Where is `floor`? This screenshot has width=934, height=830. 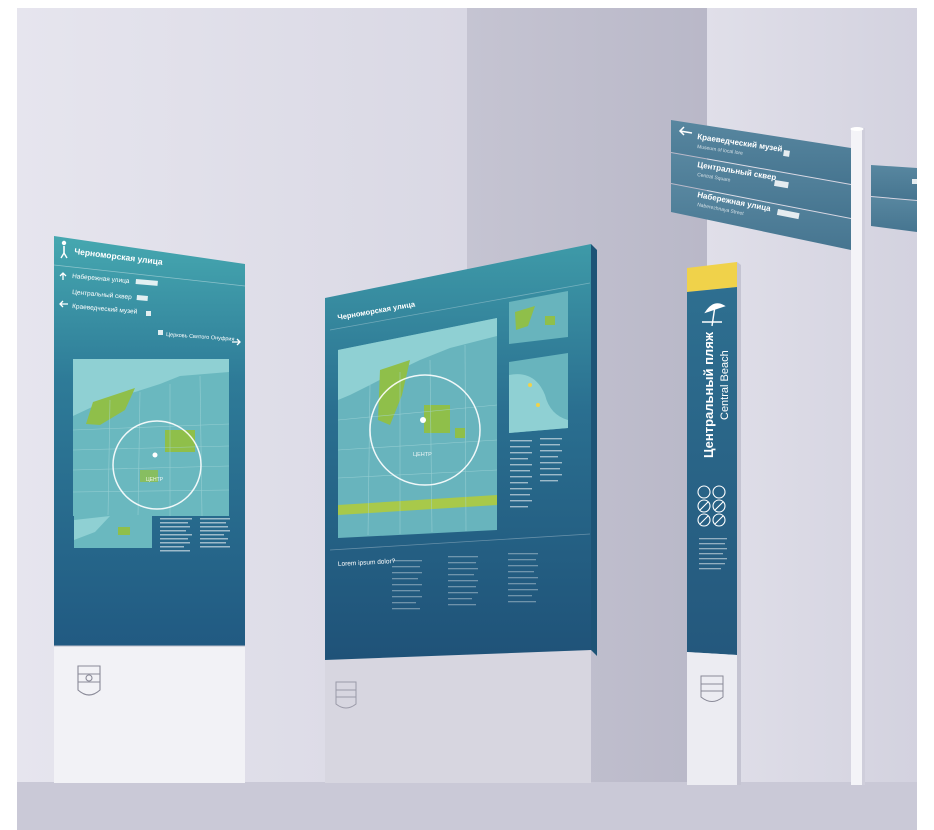 floor is located at coordinates (467, 806).